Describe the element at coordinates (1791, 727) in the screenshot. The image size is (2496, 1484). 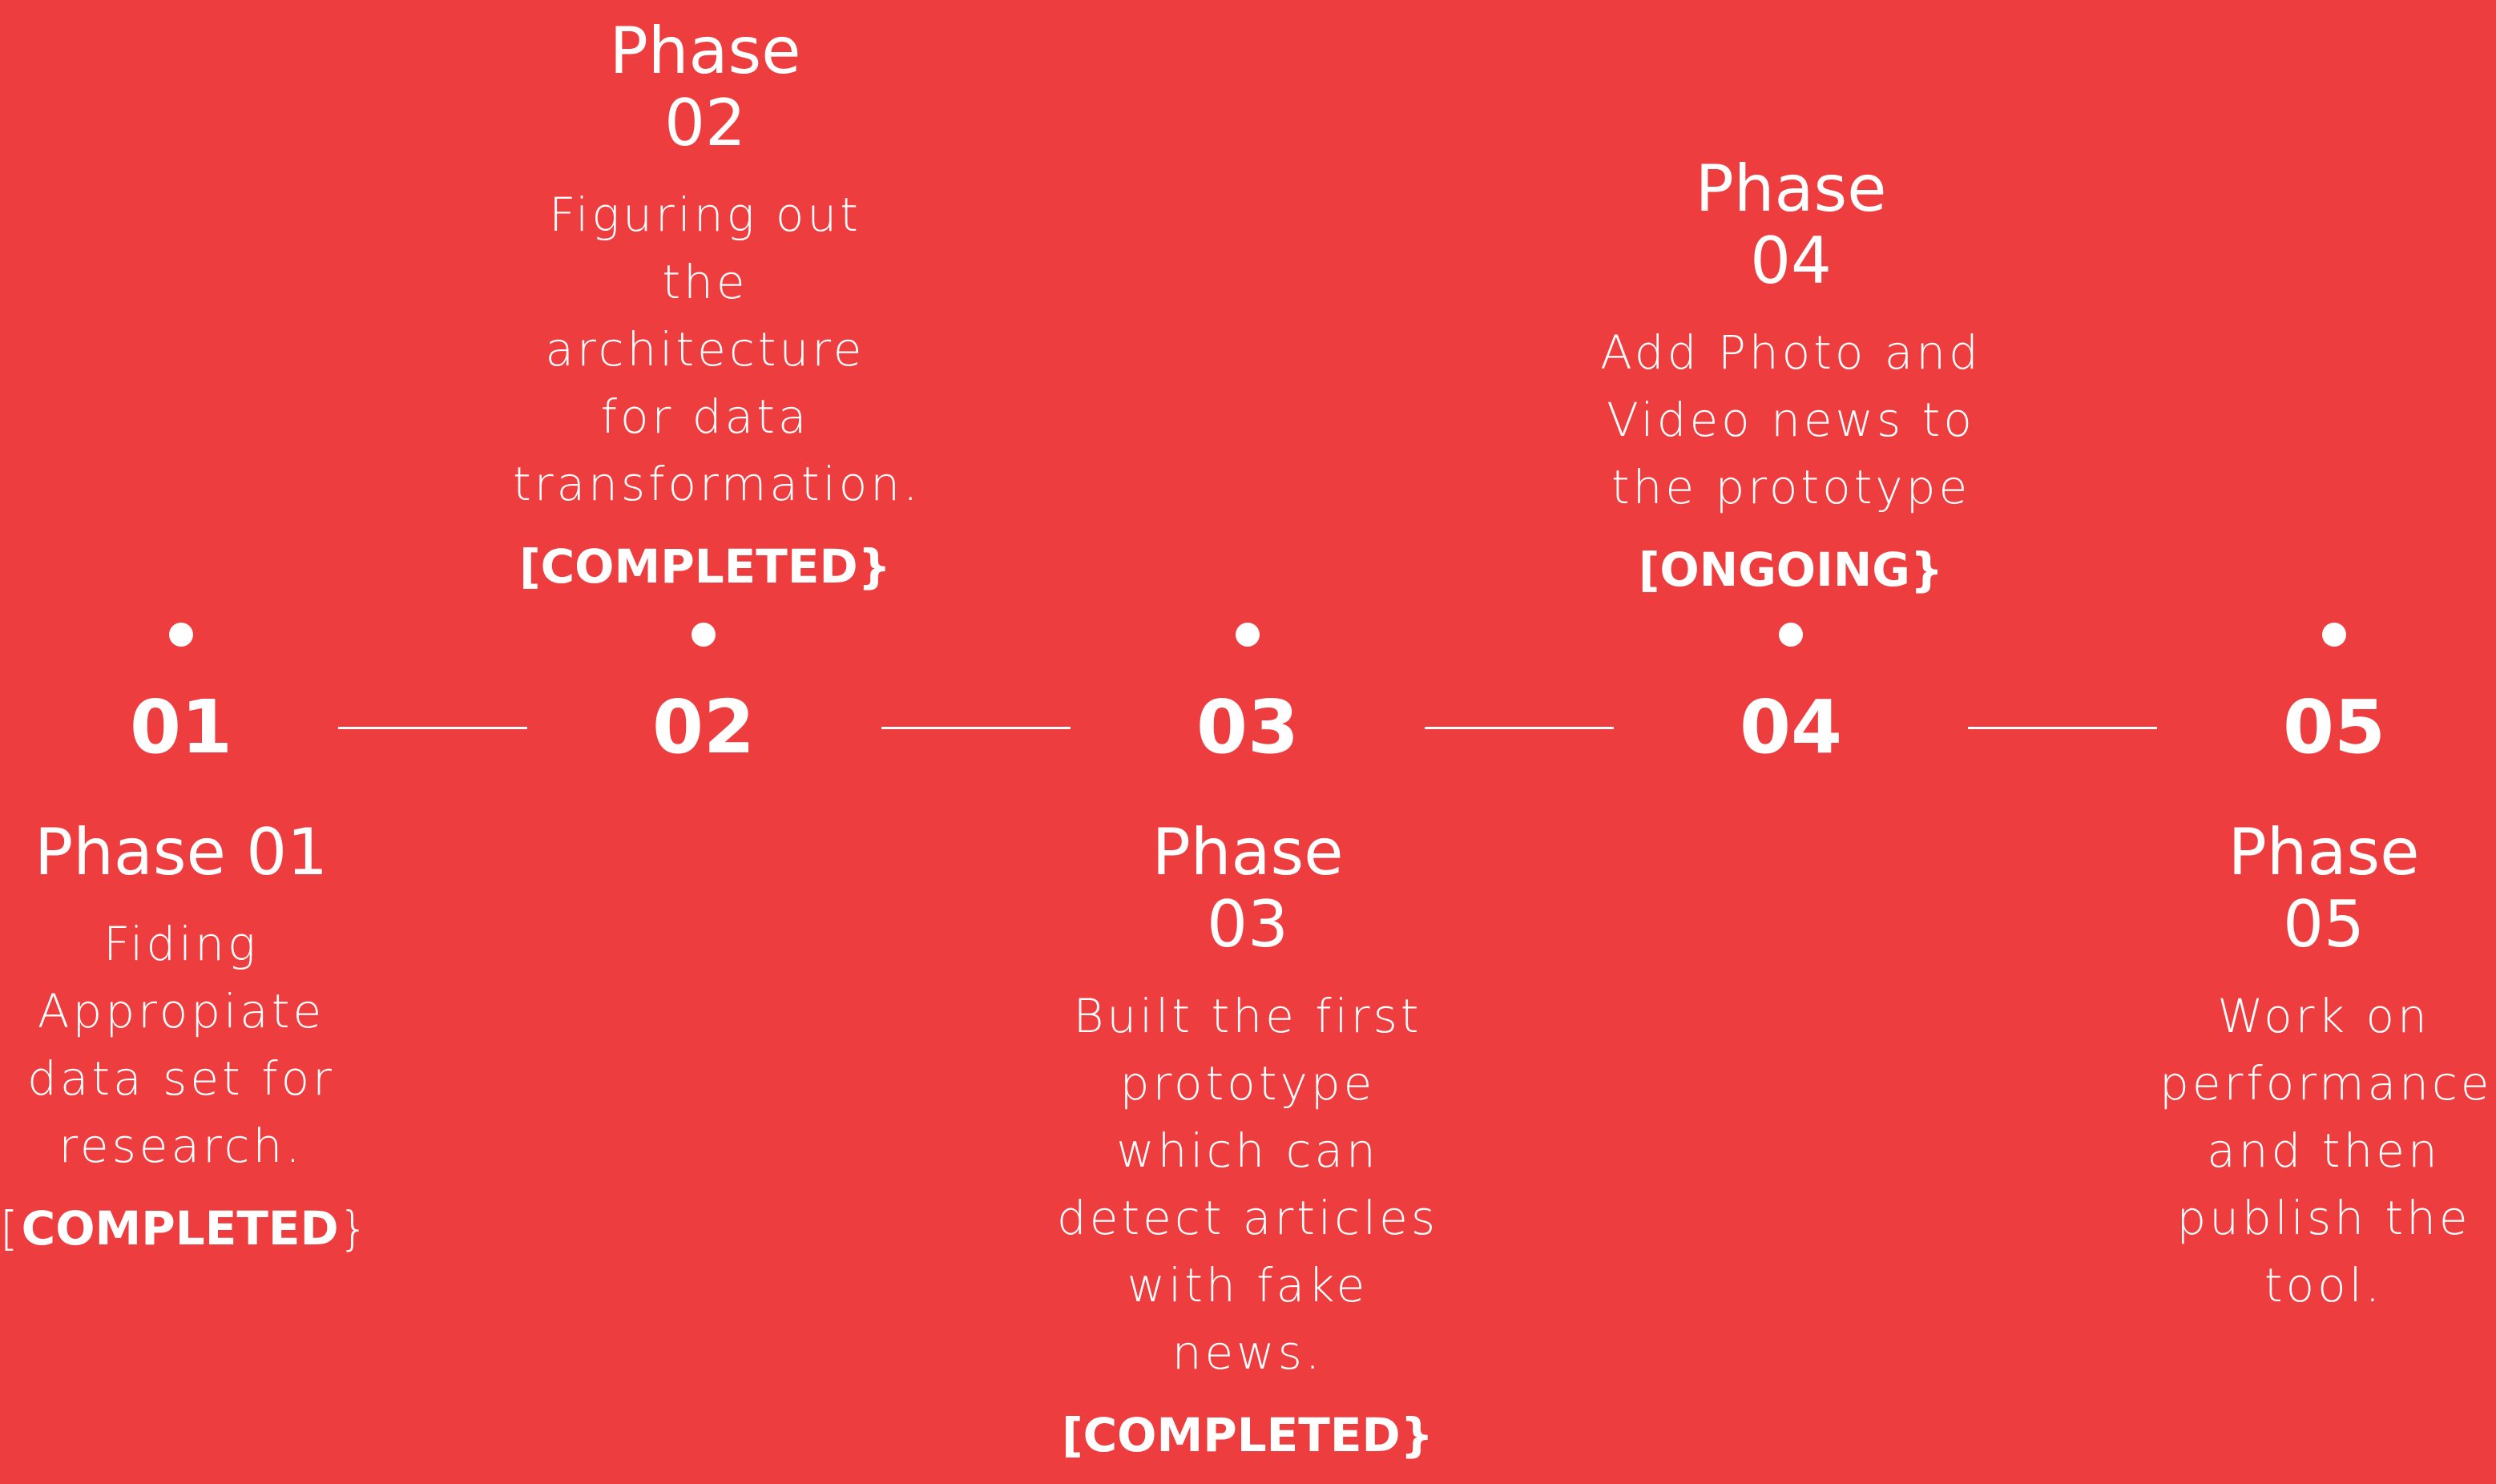
I see `timeline-number-04: 04` at that location.